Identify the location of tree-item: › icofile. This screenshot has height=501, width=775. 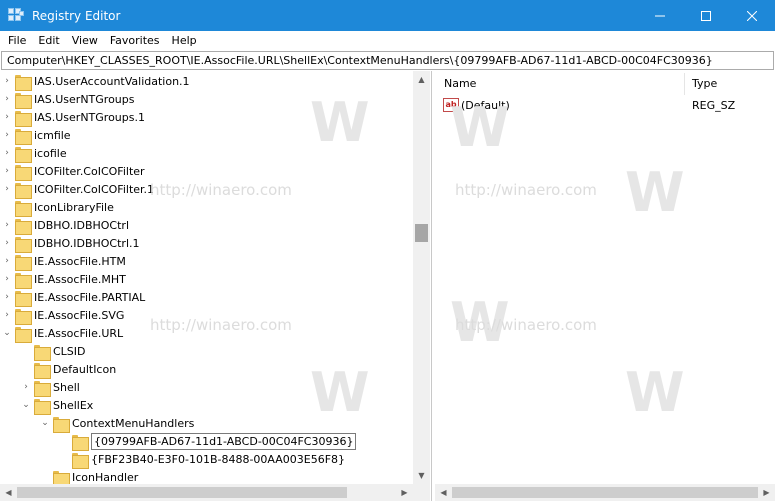
(33, 153).